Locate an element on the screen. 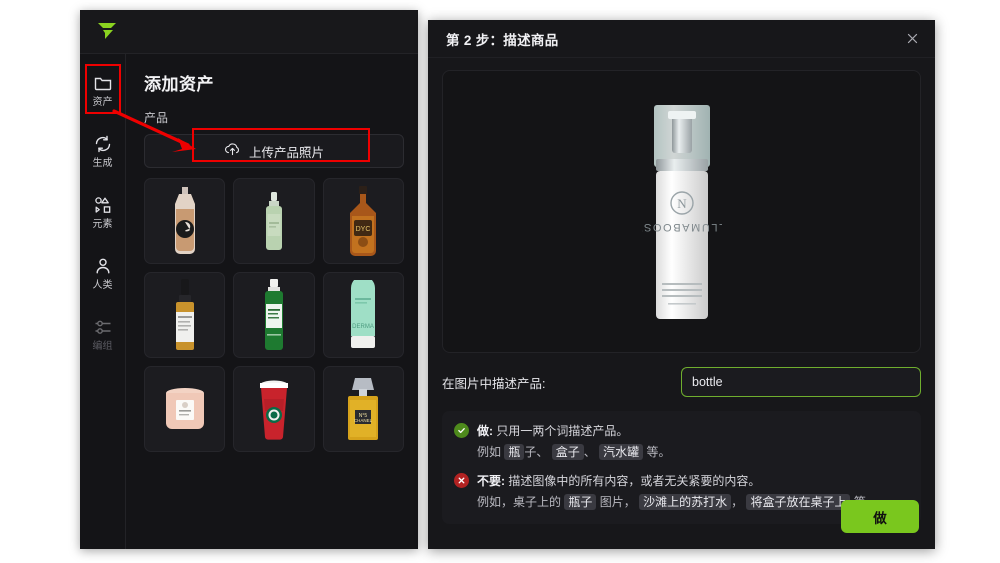 The width and height of the screenshot is (1000, 563). tip-do-body: 做: 只用一两个词描述产品。 例如 瓶子、 盒子、 汽水罐 等。 is located at coordinates (573, 442).